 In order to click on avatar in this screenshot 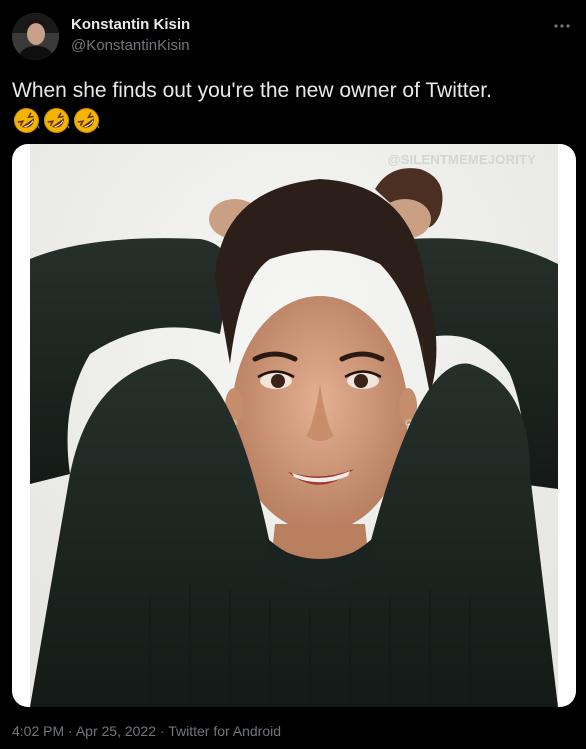, I will do `click(35, 36)`.